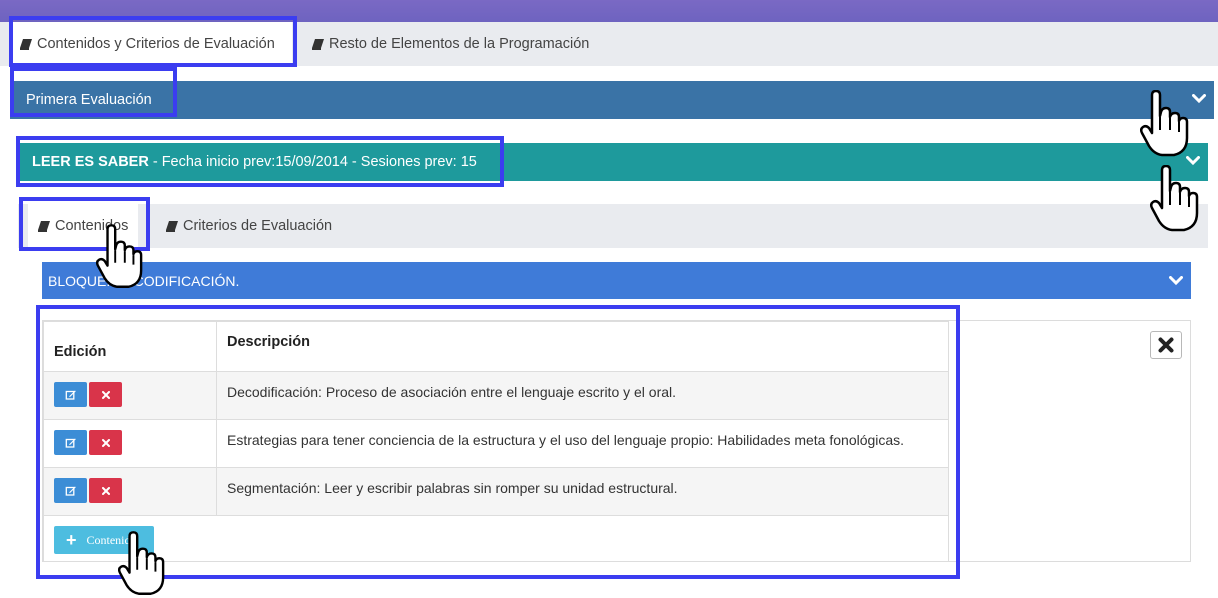 Image resolution: width=1218 pixels, height=598 pixels. Describe the element at coordinates (613, 226) in the screenshot. I see `sub-tabs-bar: Contenidos Criterios de Evaluación` at that location.